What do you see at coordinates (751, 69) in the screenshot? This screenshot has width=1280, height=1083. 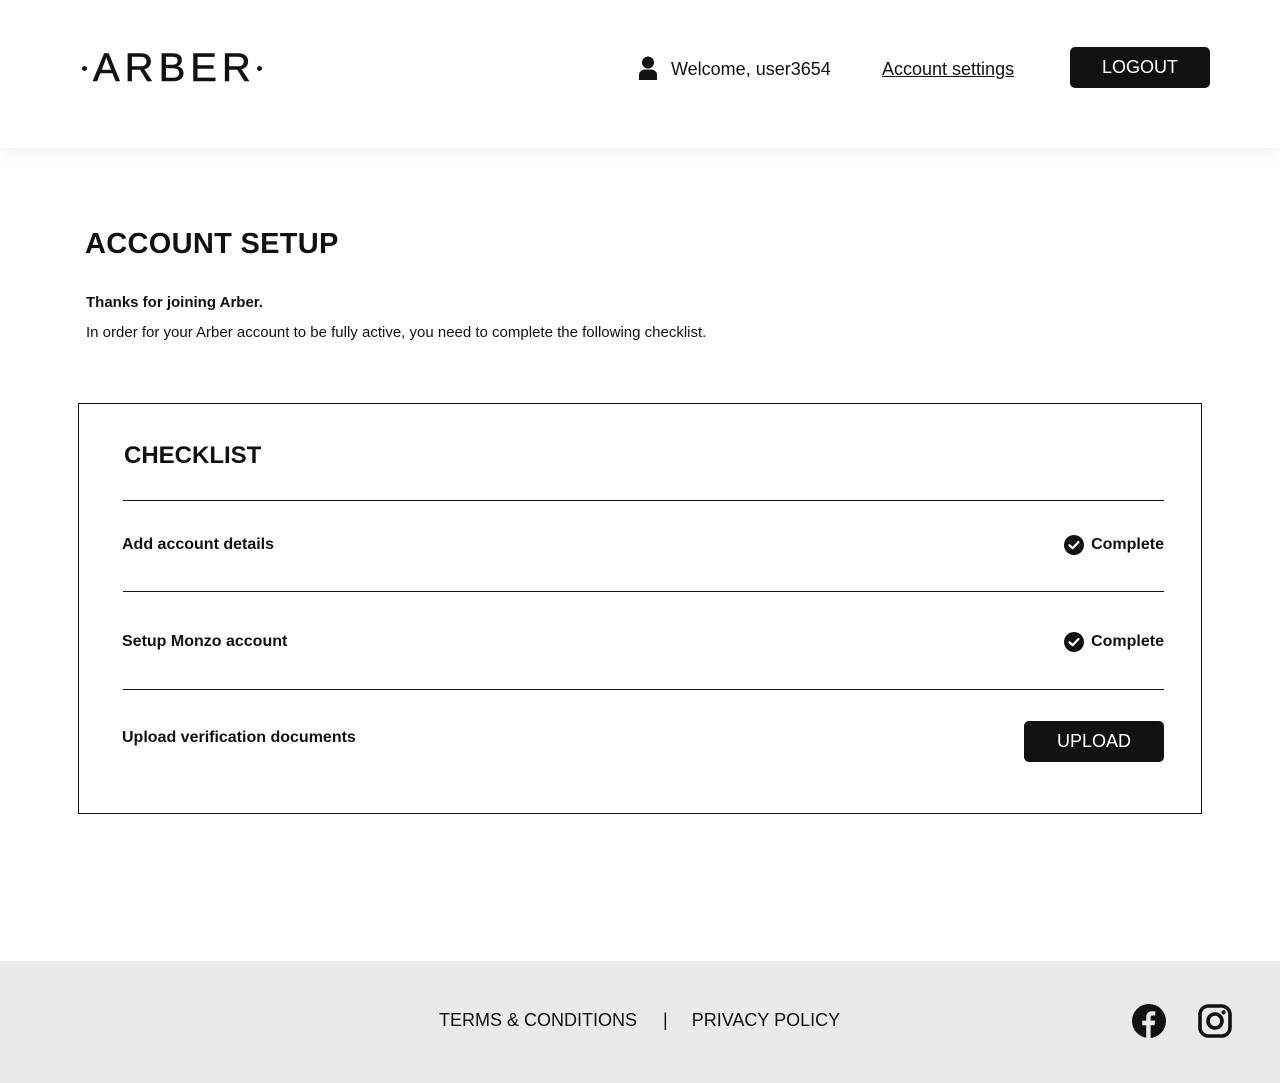 I see `welcome-text: Welcome, user3654` at bounding box center [751, 69].